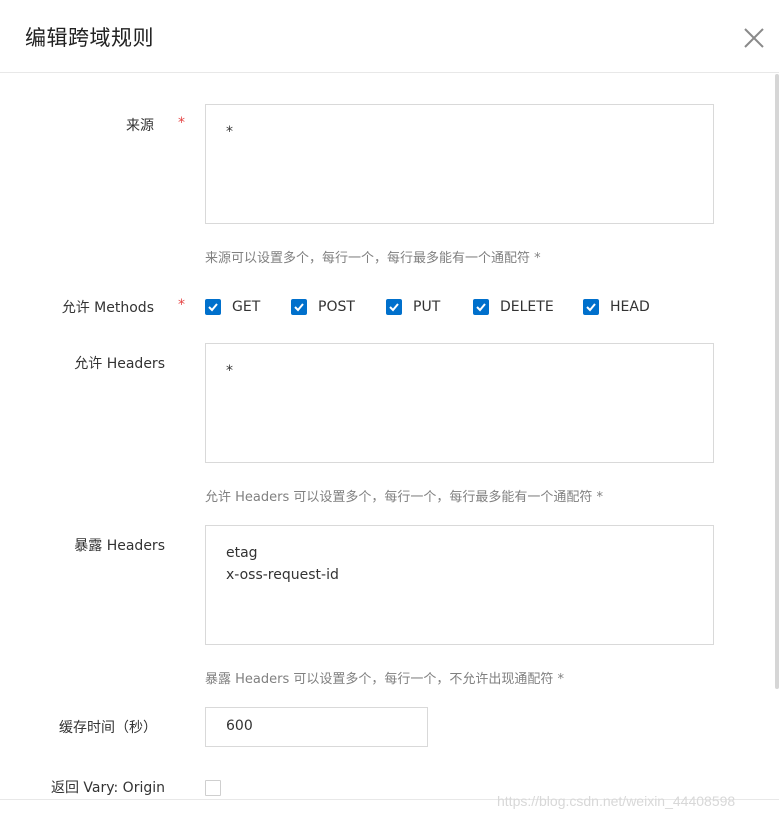 The image size is (779, 820). I want to click on method-put-label: PUT, so click(427, 307).